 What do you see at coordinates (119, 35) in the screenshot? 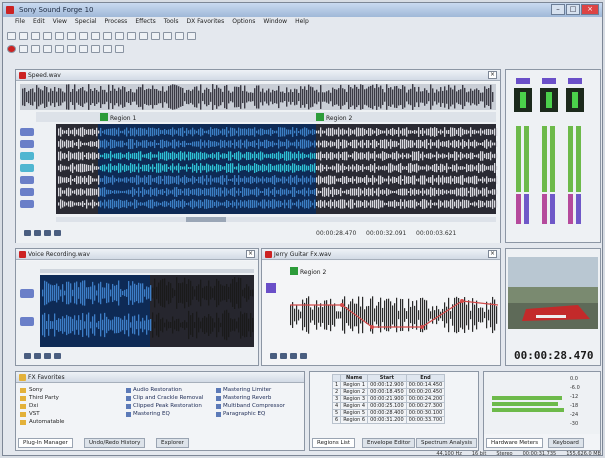
I see `mix-button` at bounding box center [119, 35].